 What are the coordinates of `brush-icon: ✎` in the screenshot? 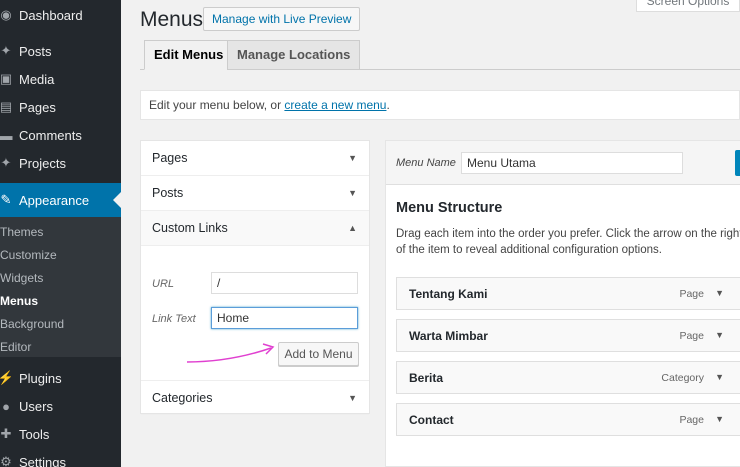 It's located at (6, 199).